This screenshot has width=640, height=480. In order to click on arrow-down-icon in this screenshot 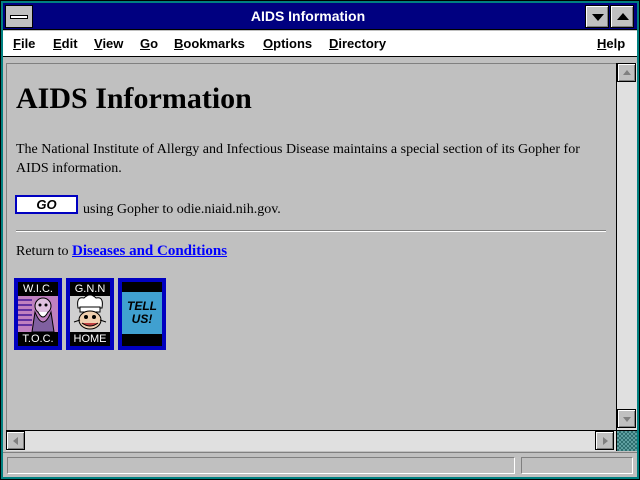, I will do `click(627, 419)`.